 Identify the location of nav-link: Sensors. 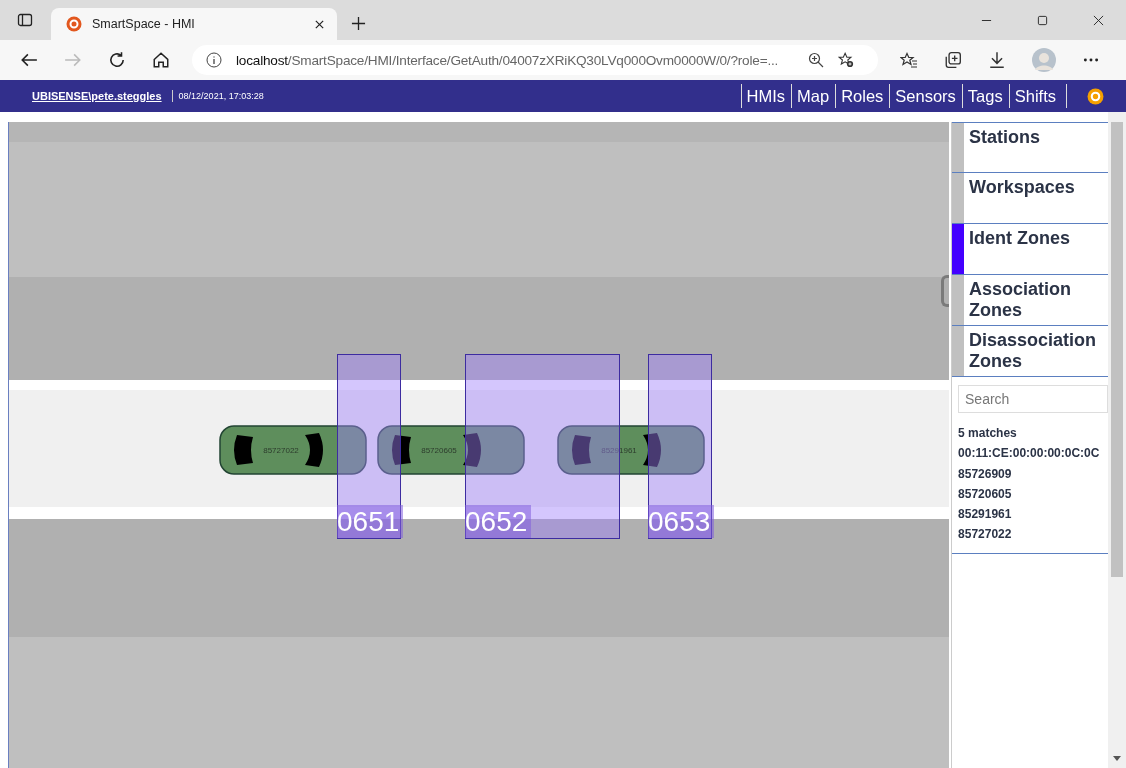
(925, 96).